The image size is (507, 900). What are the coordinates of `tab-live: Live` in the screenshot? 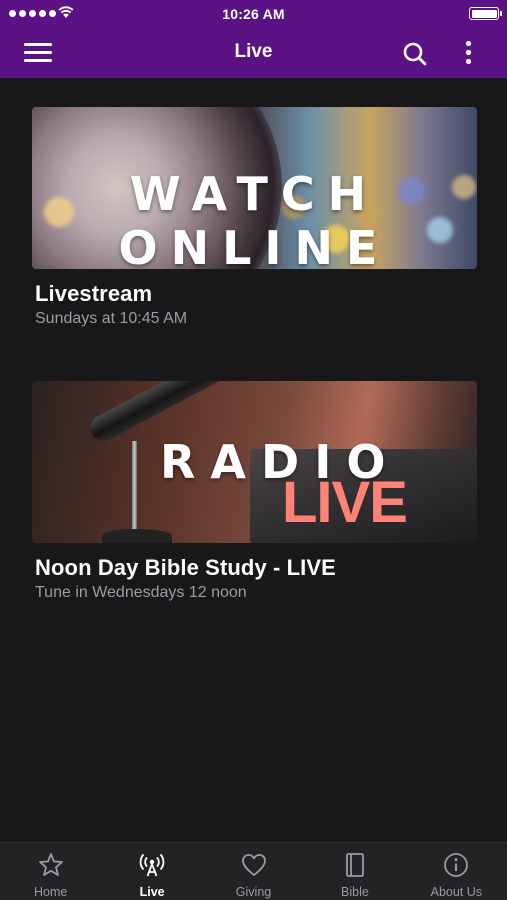 It's located at (151, 871).